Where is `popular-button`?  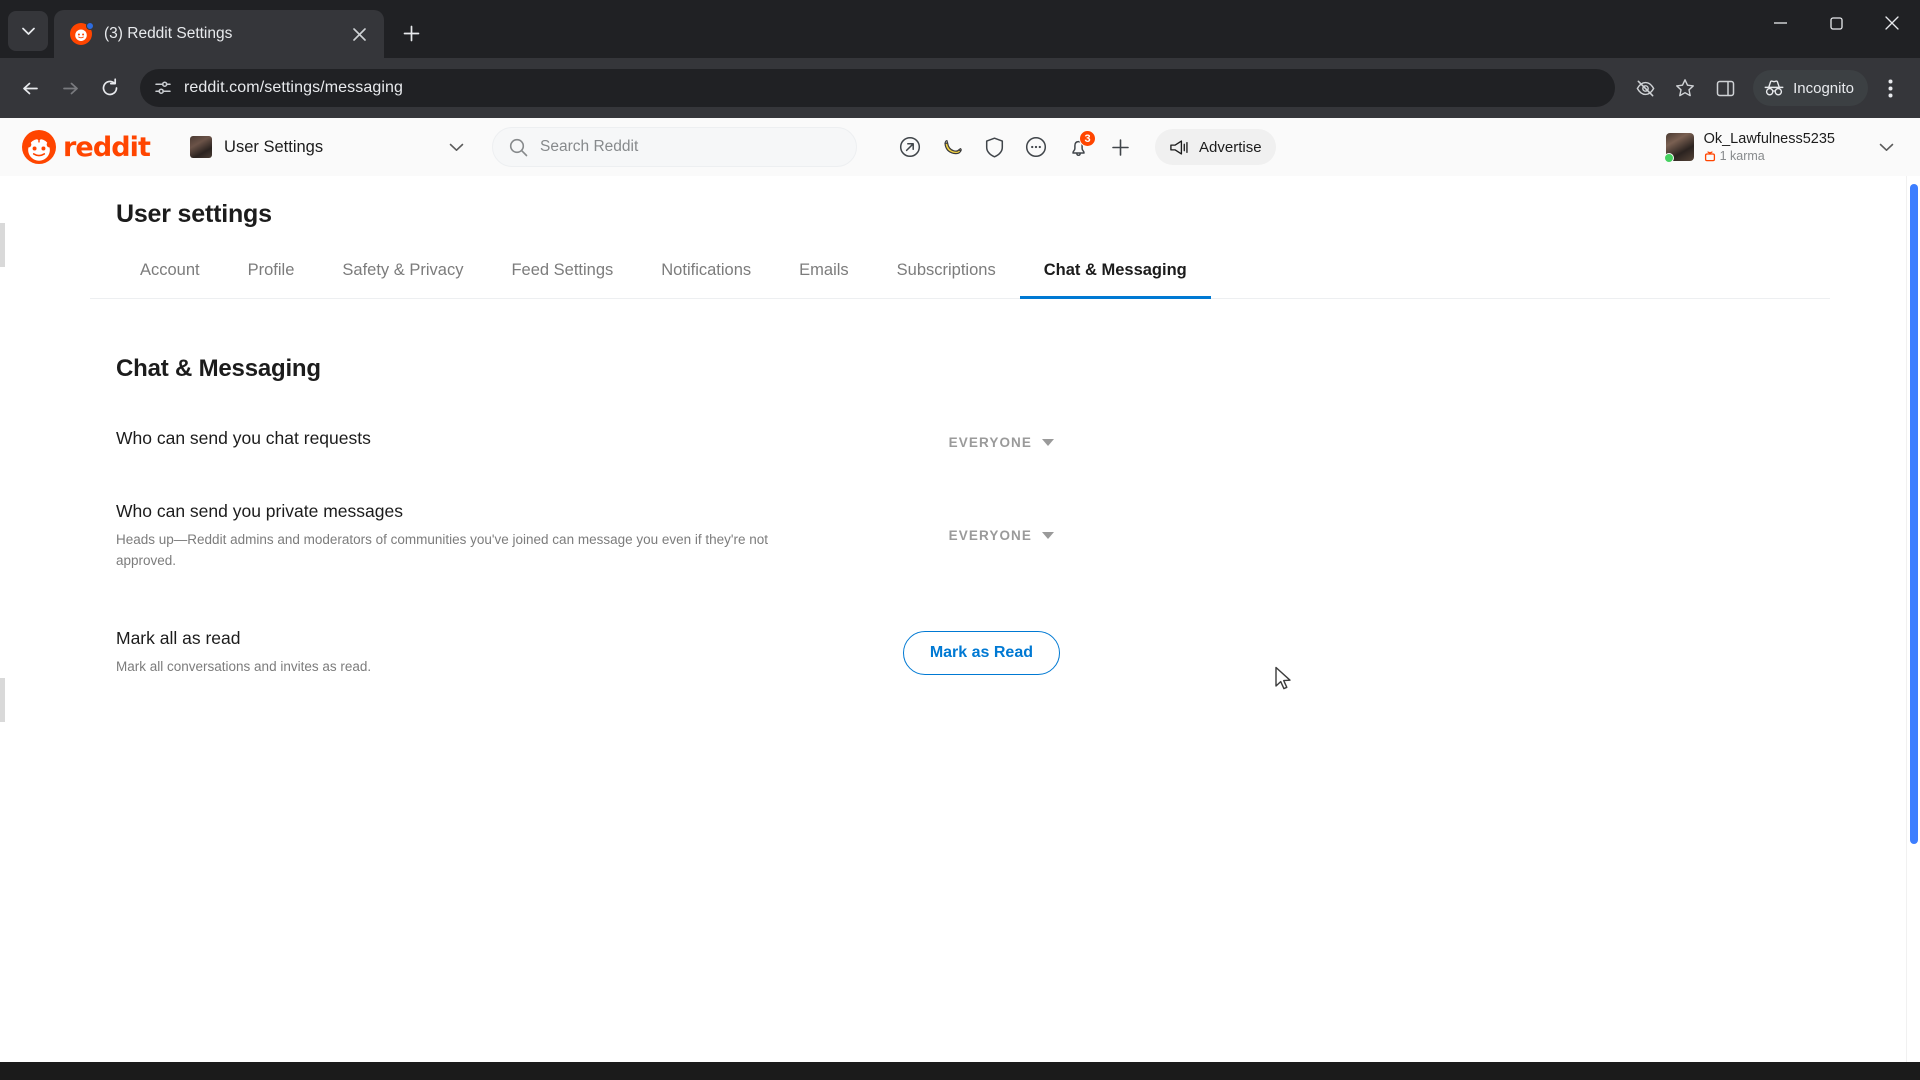 popular-button is located at coordinates (910, 147).